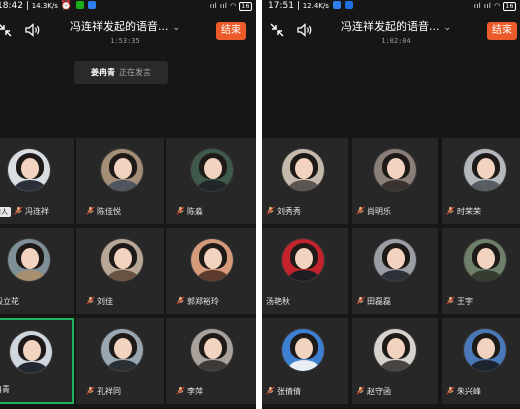 The height and width of the screenshot is (409, 520). Describe the element at coordinates (120, 271) in the screenshot. I see `participant-tile: 刘佳` at that location.